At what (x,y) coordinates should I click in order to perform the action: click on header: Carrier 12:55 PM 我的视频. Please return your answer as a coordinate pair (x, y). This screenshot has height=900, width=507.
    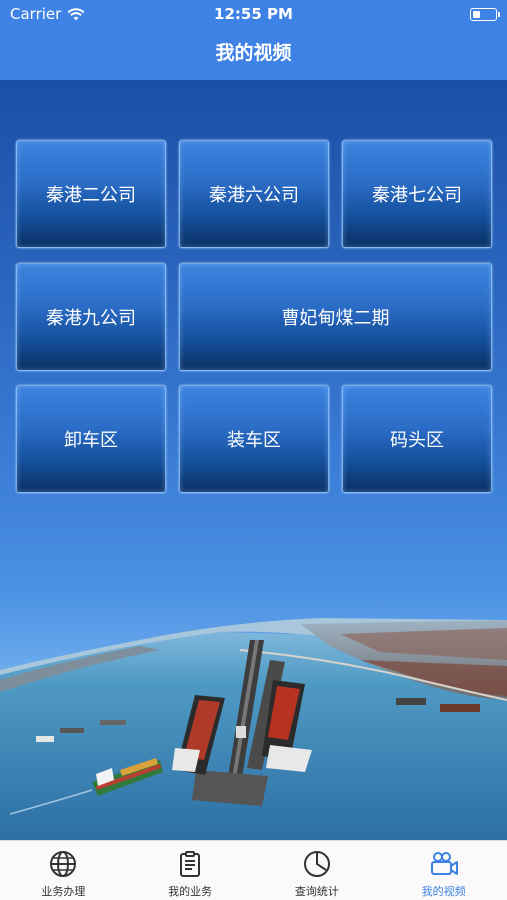
    Looking at the image, I should click on (253, 40).